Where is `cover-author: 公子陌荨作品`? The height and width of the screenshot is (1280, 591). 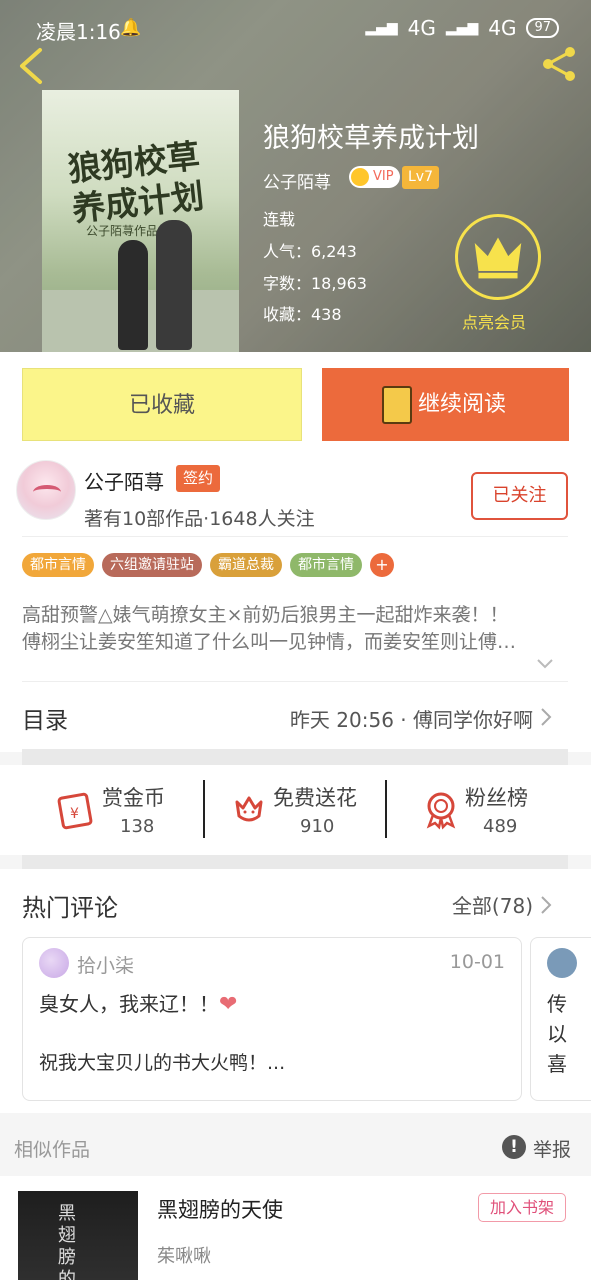 cover-author: 公子陌荨作品 is located at coordinates (122, 231).